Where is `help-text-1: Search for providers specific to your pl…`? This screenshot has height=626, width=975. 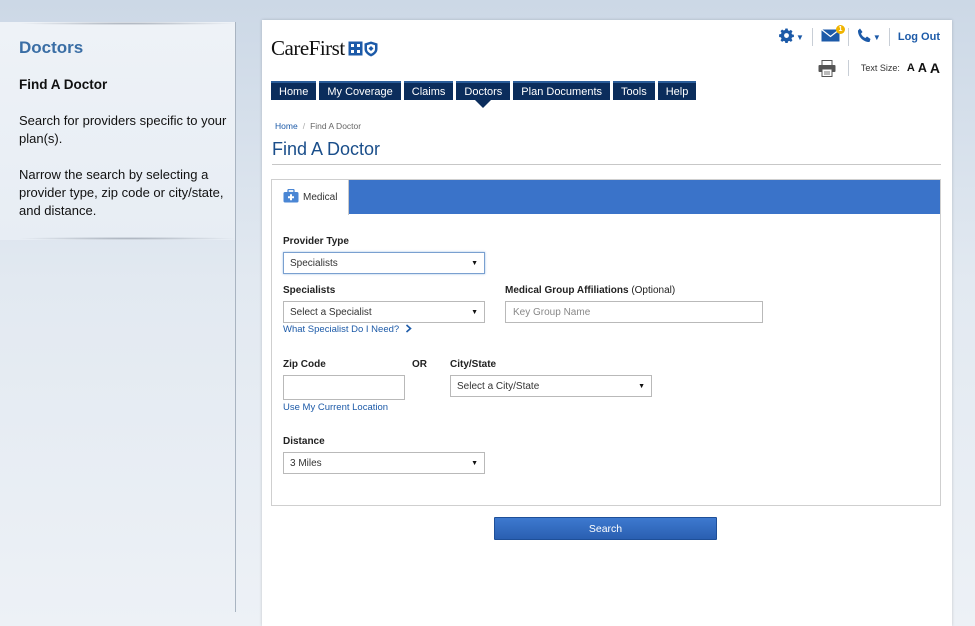 help-text-1: Search for providers specific to your pl… is located at coordinates (123, 129).